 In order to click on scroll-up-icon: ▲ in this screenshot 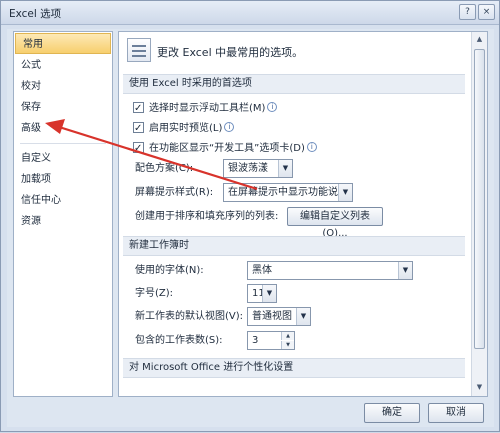, I will do `click(479, 39)`.